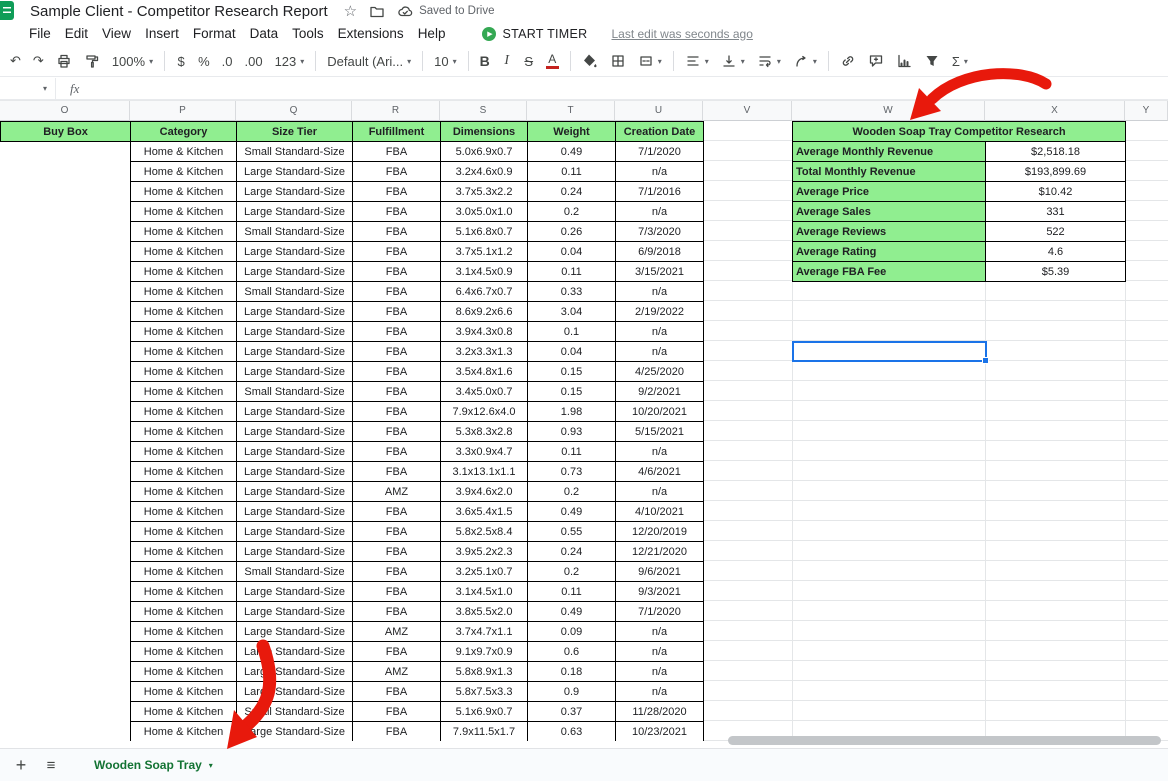  Describe the element at coordinates (659, 111) in the screenshot. I see `column-header-U: U` at that location.